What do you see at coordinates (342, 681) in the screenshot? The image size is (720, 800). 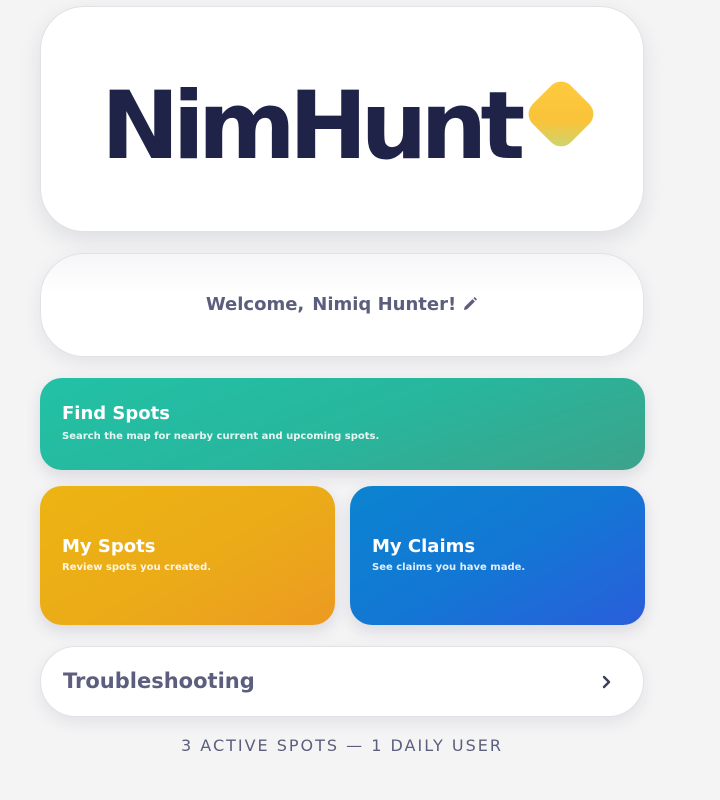 I see `troubleshooting-button: Troubleshooting` at bounding box center [342, 681].